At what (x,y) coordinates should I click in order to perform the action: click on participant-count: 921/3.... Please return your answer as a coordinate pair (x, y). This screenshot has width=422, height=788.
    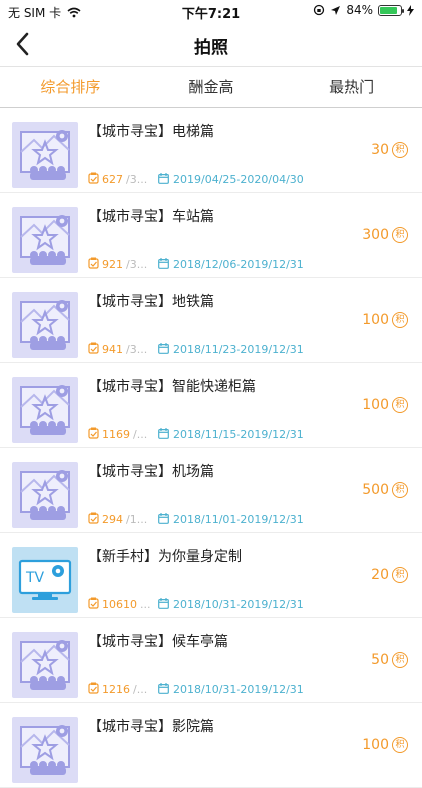
    Looking at the image, I should click on (123, 264).